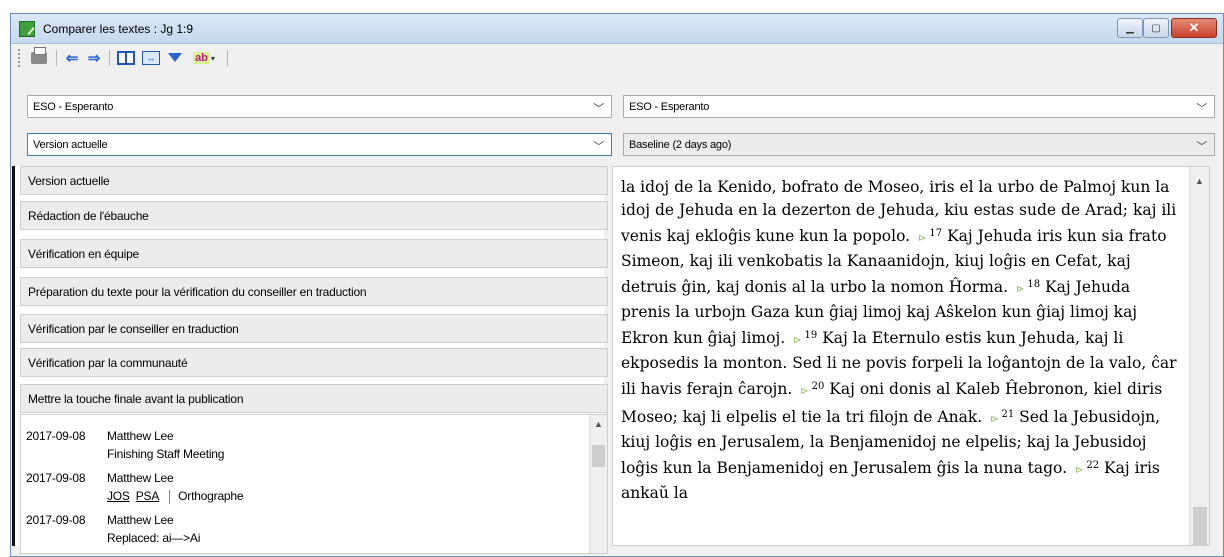  I want to click on close-button: ✕, so click(1194, 28).